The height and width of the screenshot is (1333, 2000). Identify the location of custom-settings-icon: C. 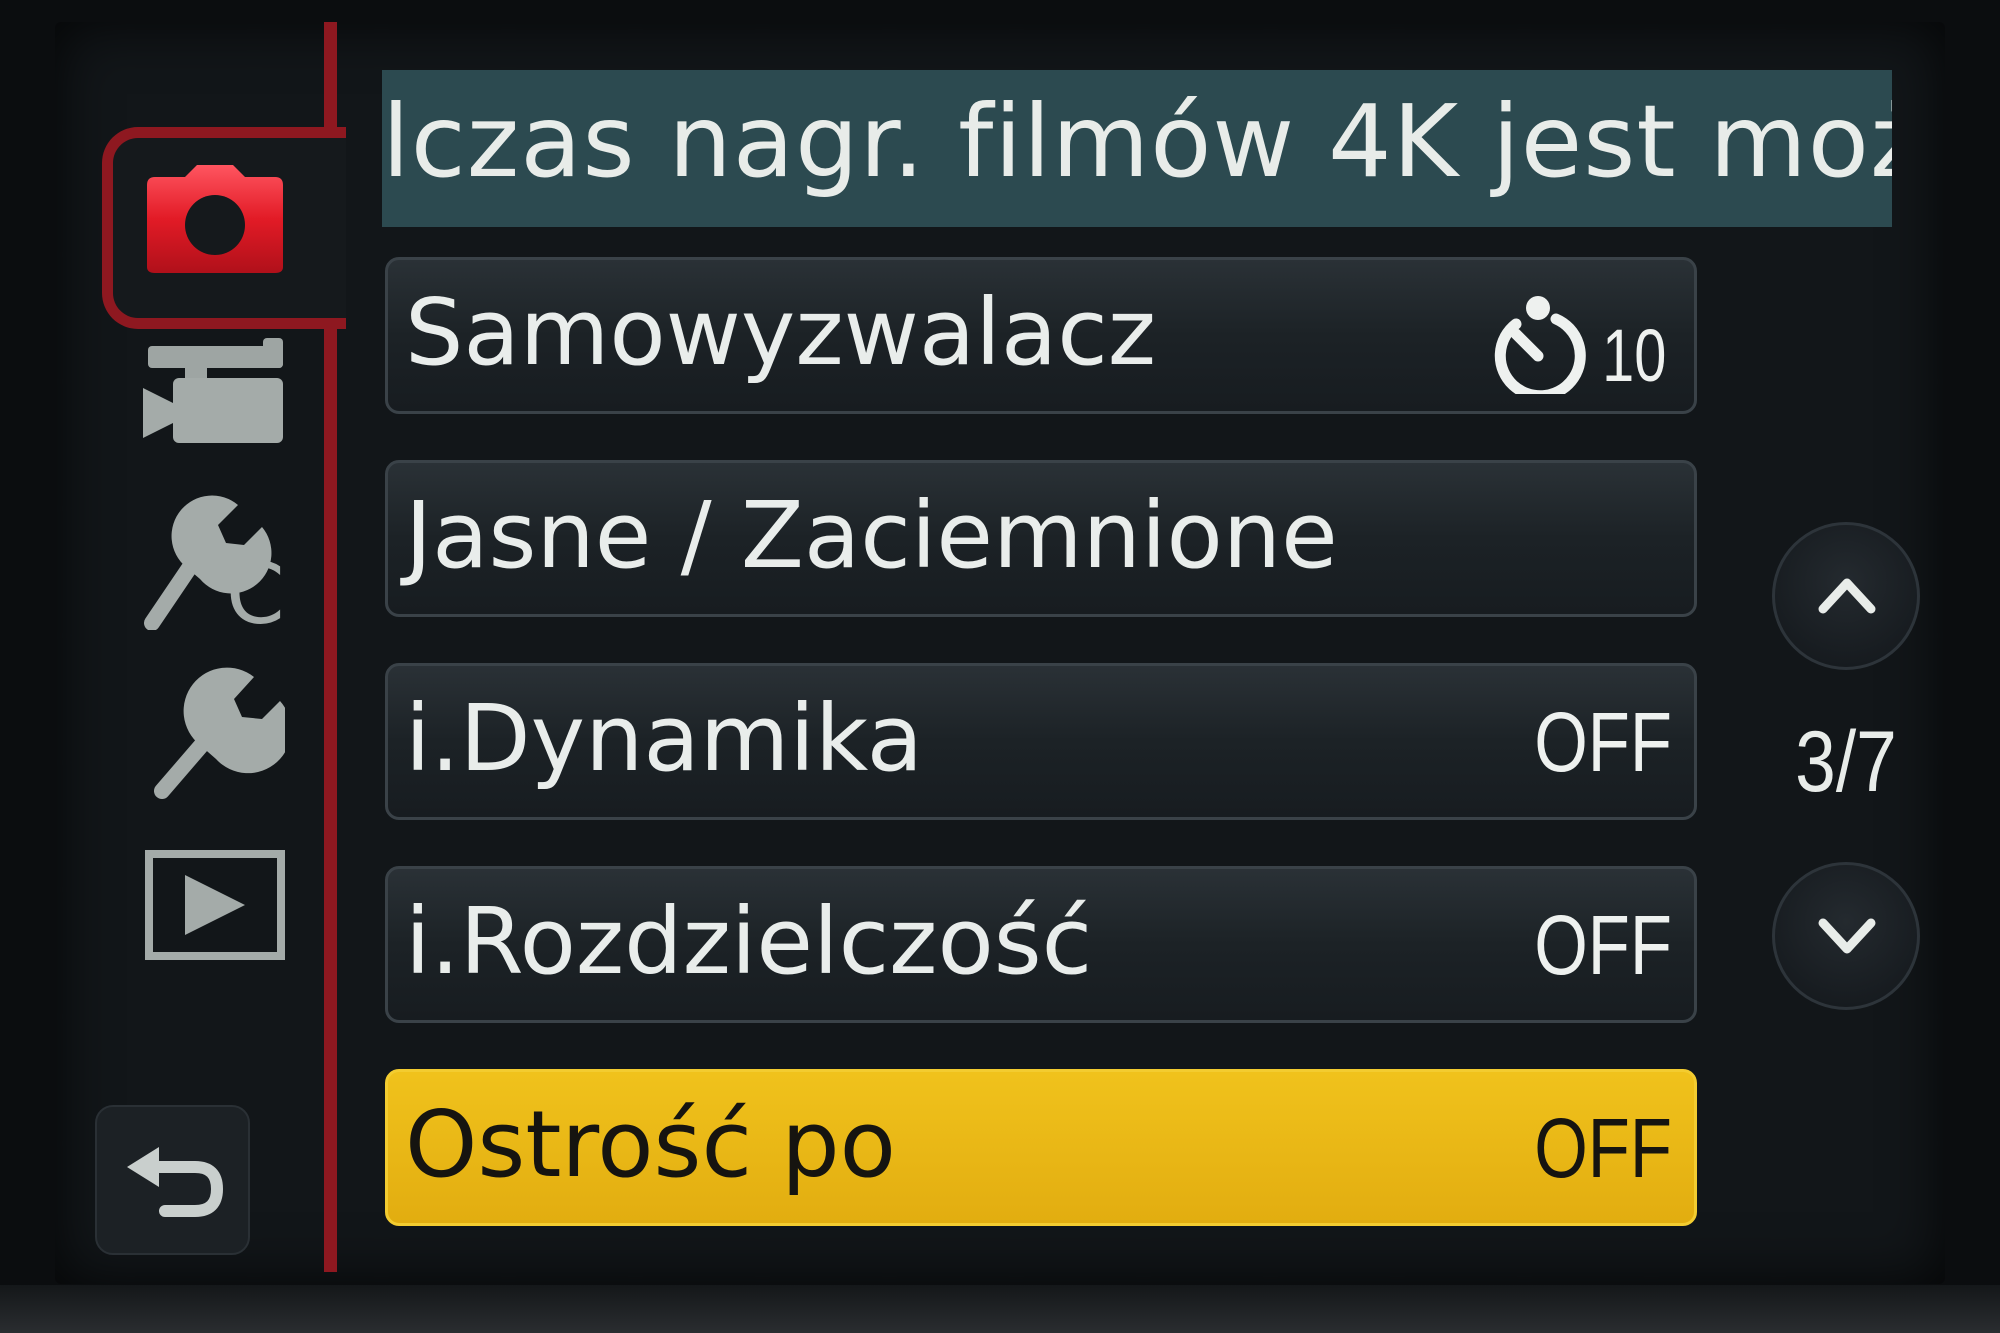
(220, 562).